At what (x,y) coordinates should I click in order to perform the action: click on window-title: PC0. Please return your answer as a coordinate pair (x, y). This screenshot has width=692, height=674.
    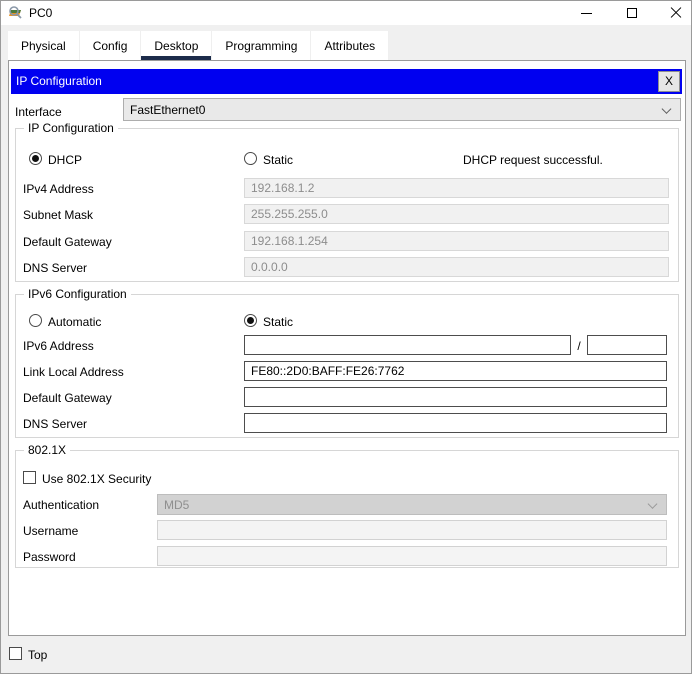
    Looking at the image, I should click on (41, 13).